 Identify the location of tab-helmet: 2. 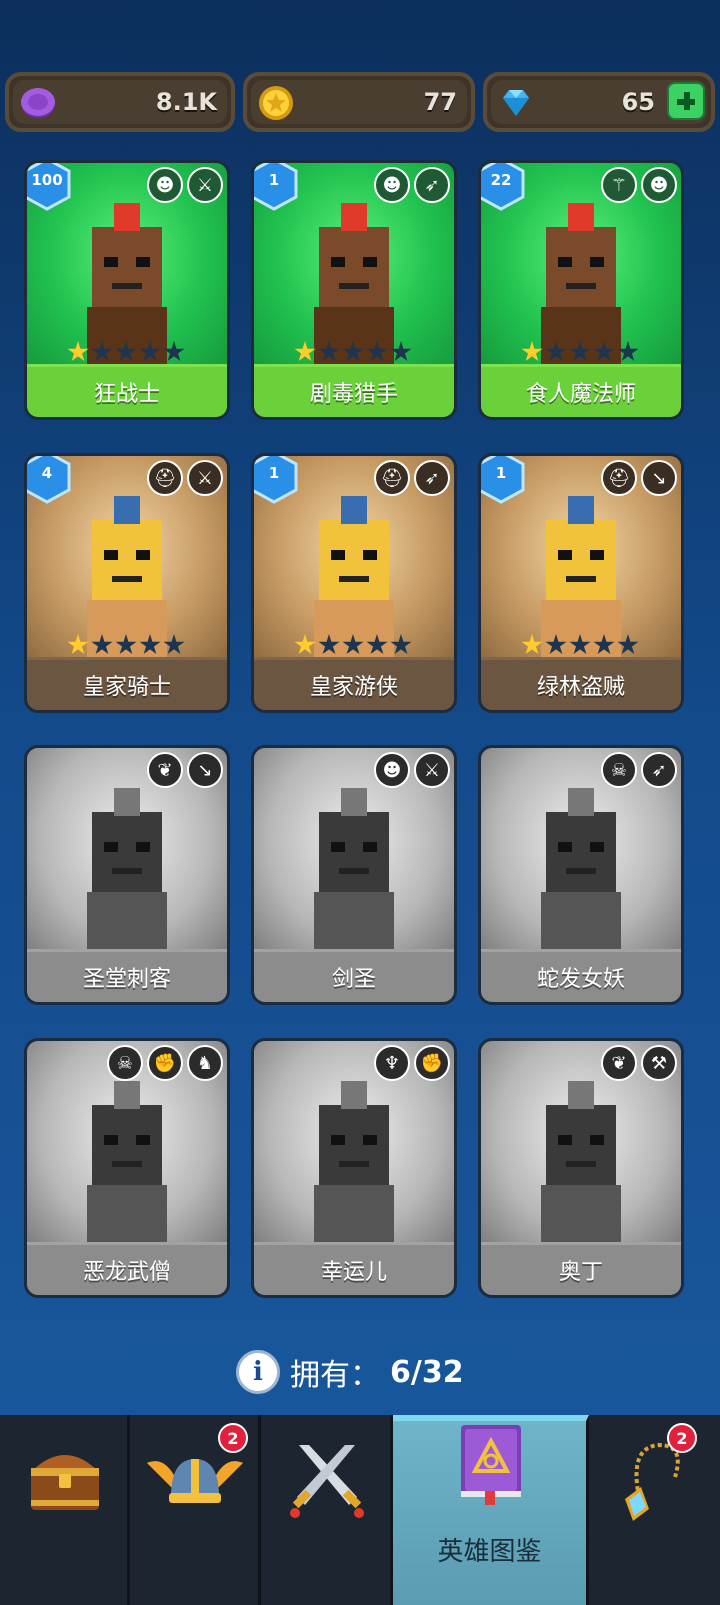
(195, 1510).